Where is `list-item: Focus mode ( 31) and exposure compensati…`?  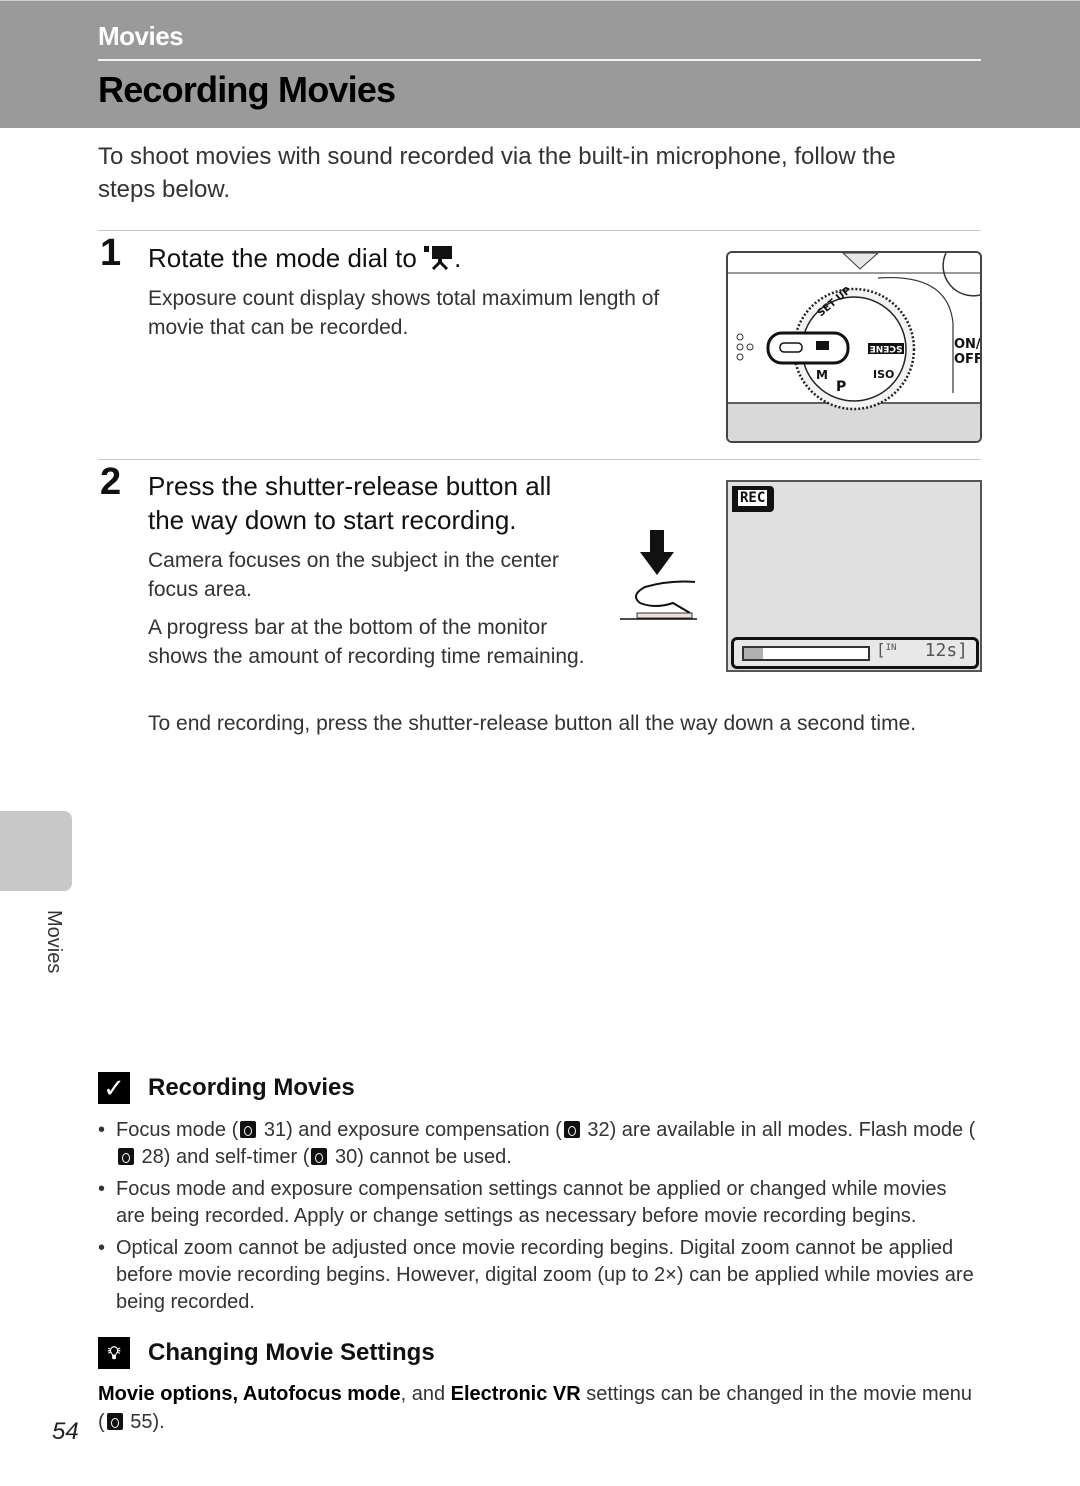 list-item: Focus mode ( 31) and exposure compensati… is located at coordinates (538, 1144).